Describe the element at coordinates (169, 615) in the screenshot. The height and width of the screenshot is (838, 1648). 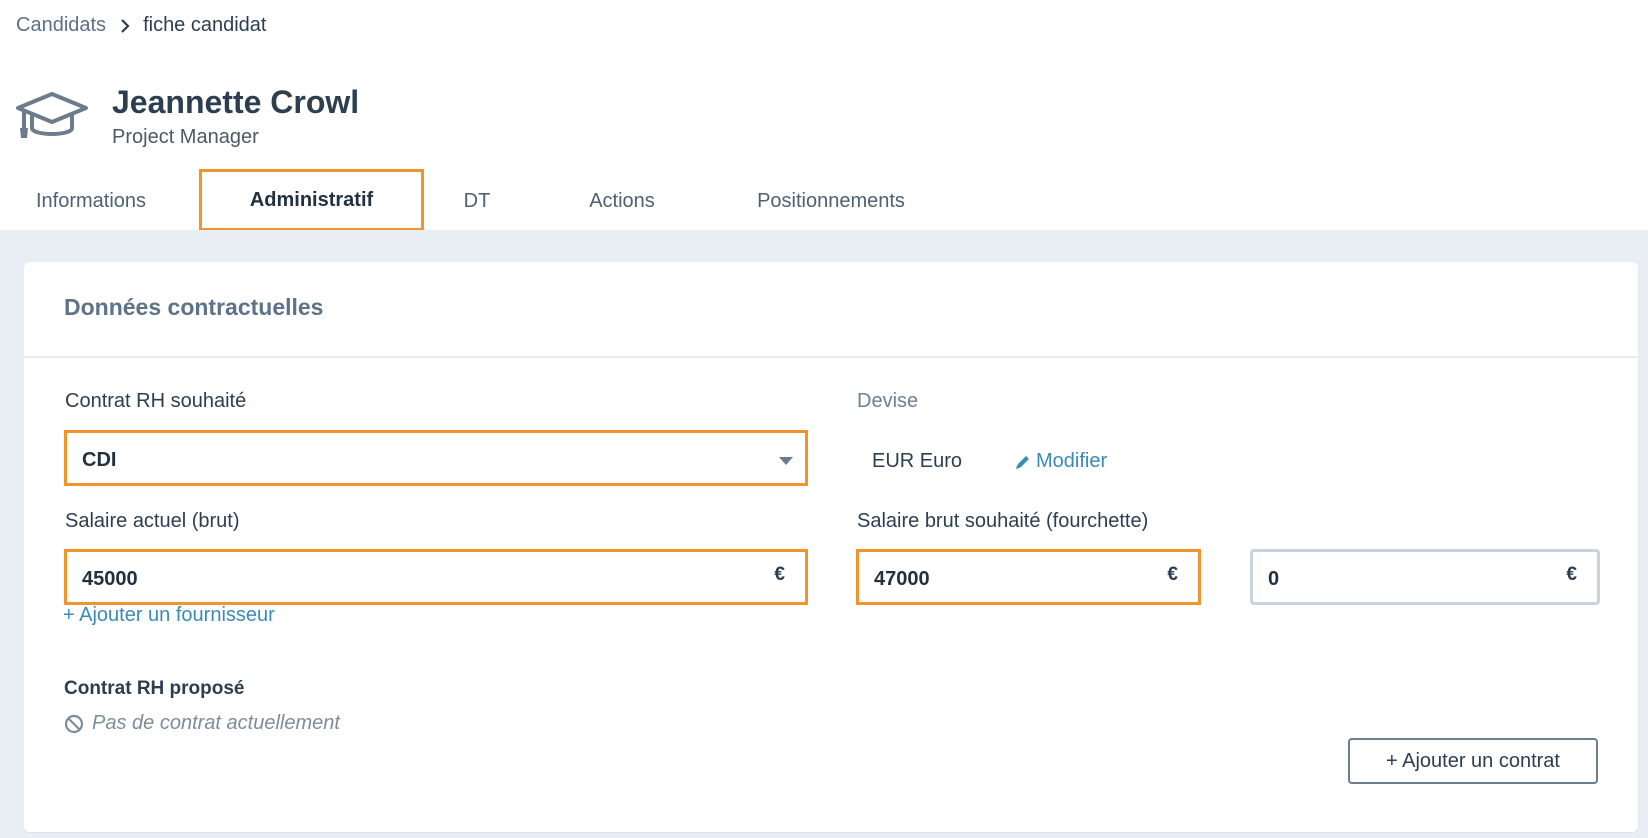
I see `add-supplier-link: + Ajouter un fournisseur` at that location.